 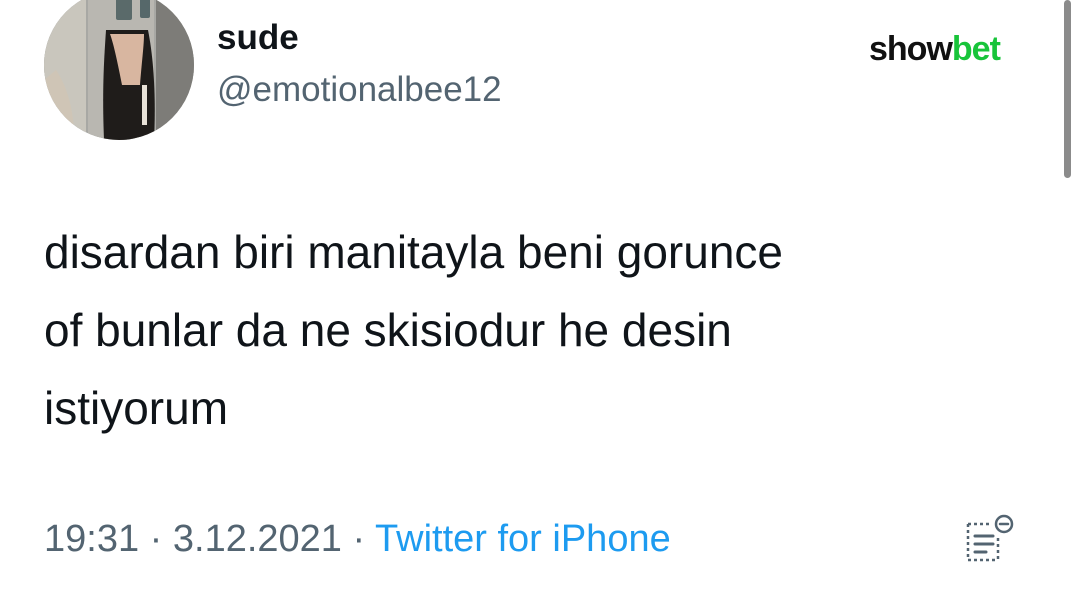 What do you see at coordinates (136, 408) in the screenshot?
I see `tweet-text-line: istiyorum` at bounding box center [136, 408].